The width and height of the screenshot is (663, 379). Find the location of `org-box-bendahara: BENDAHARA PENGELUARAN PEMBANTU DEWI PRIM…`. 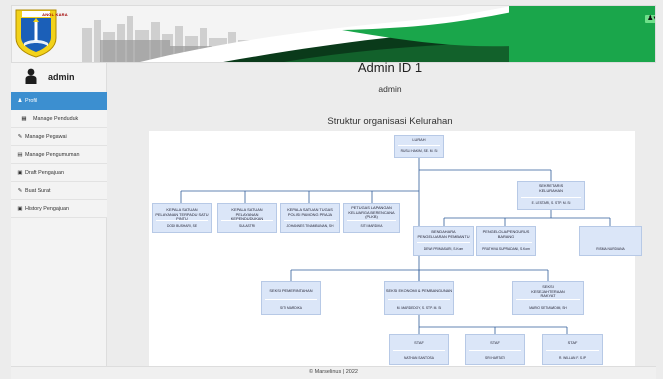

org-box-bendahara: BENDAHARA PENGELUARAN PEMBANTU DEWI PRIM… is located at coordinates (443, 241).